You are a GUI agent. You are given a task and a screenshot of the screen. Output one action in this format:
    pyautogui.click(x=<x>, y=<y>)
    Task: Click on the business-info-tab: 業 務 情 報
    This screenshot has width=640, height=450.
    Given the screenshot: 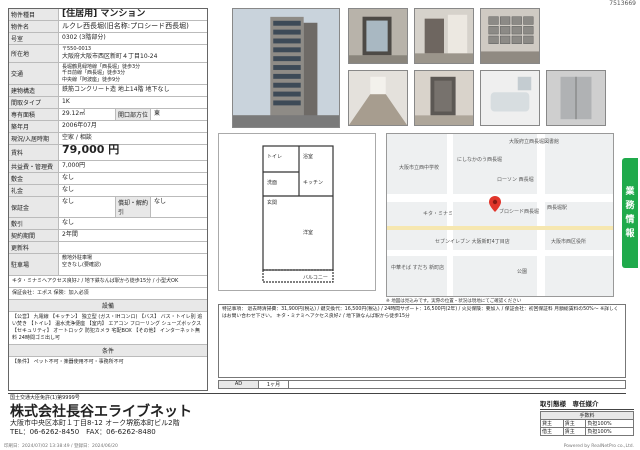 What is the action you would take?
    pyautogui.click(x=630, y=213)
    